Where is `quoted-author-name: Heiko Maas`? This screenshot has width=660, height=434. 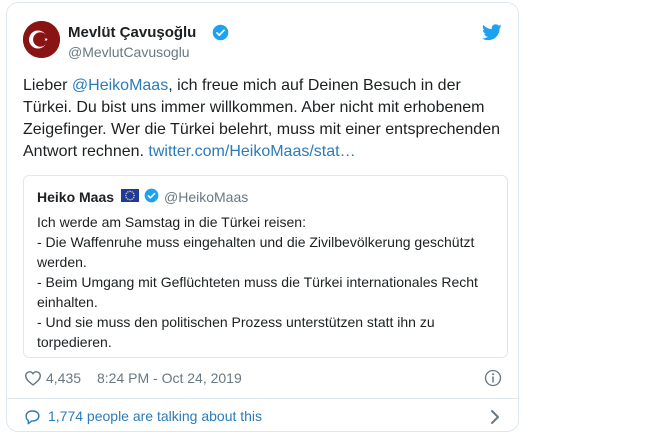 quoted-author-name: Heiko Maas is located at coordinates (76, 197).